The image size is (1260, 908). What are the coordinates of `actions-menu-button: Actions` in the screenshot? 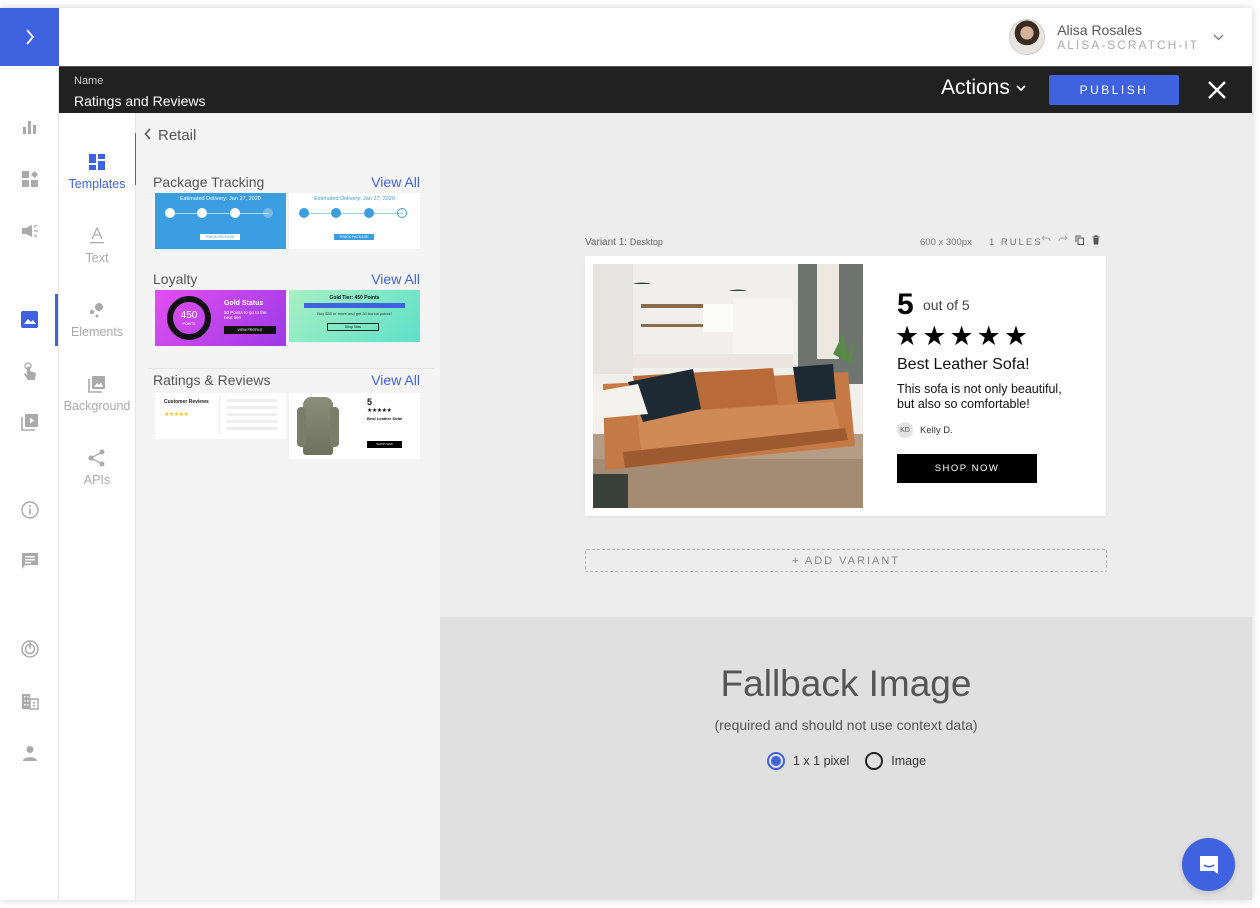 It's located at (983, 88).